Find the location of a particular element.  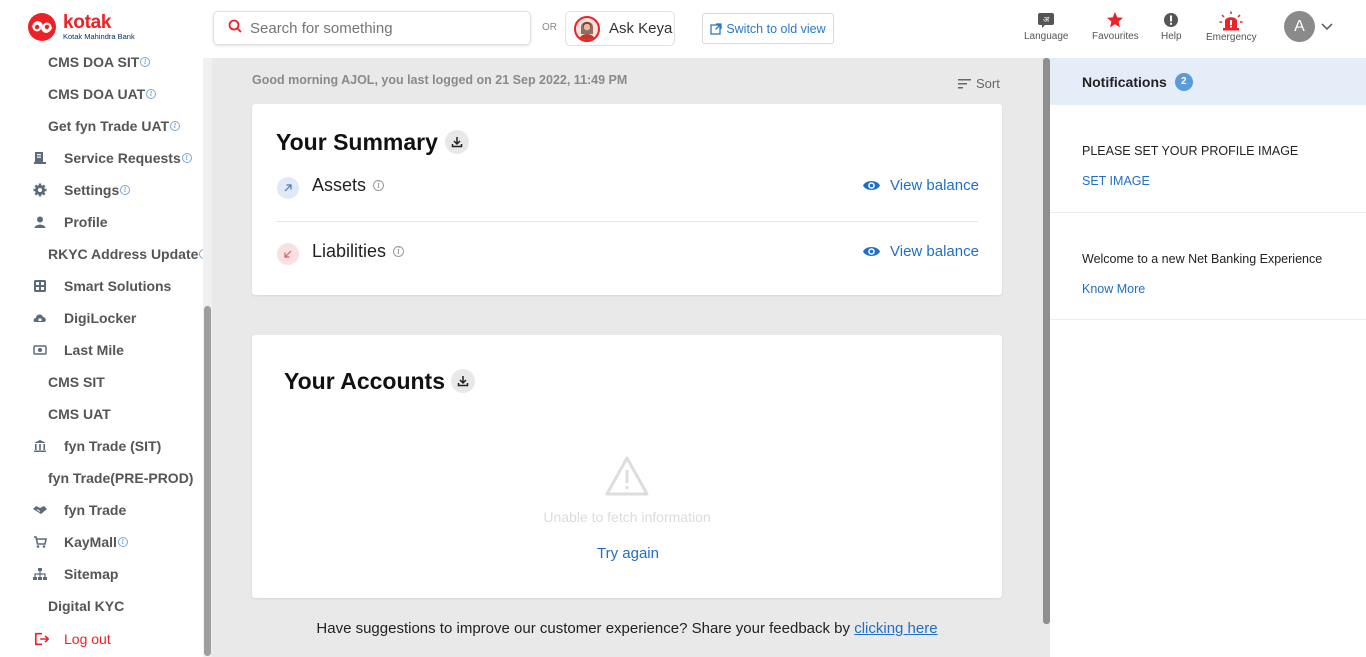

sidebar-item-label: Log out is located at coordinates (87, 639).